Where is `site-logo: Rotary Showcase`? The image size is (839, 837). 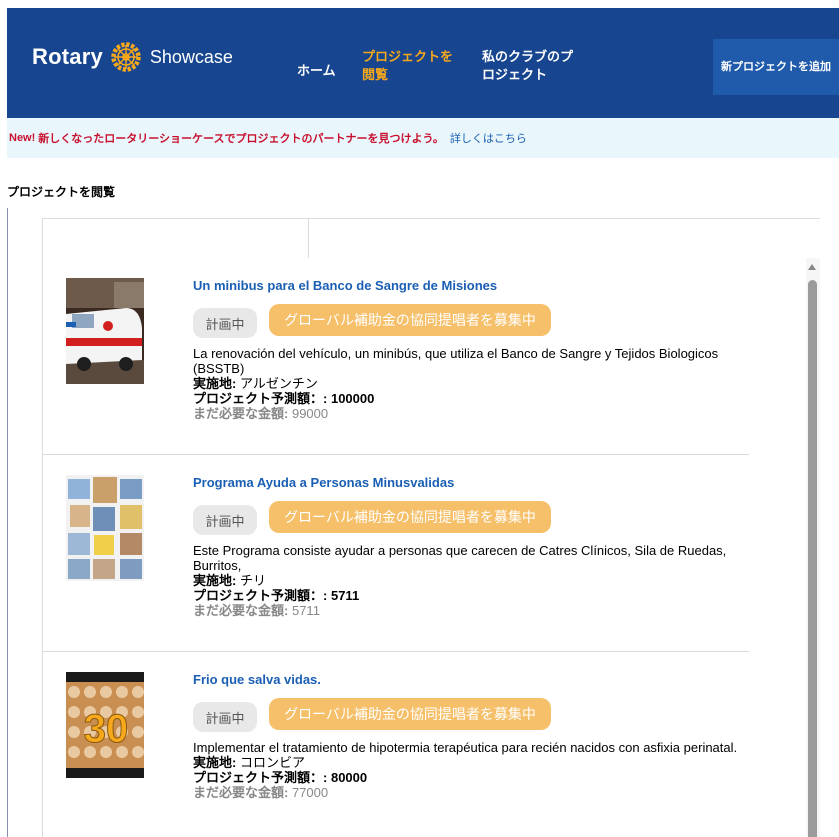
site-logo: Rotary Showcase is located at coordinates (132, 57).